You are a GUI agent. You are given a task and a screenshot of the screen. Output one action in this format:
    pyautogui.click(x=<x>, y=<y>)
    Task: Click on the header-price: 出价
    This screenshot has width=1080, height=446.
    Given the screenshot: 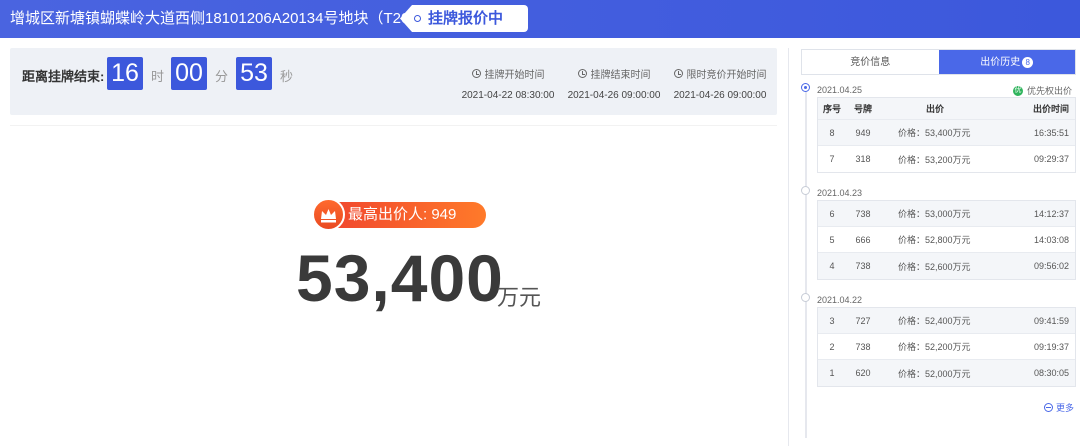 What is the action you would take?
    pyautogui.click(x=934, y=109)
    